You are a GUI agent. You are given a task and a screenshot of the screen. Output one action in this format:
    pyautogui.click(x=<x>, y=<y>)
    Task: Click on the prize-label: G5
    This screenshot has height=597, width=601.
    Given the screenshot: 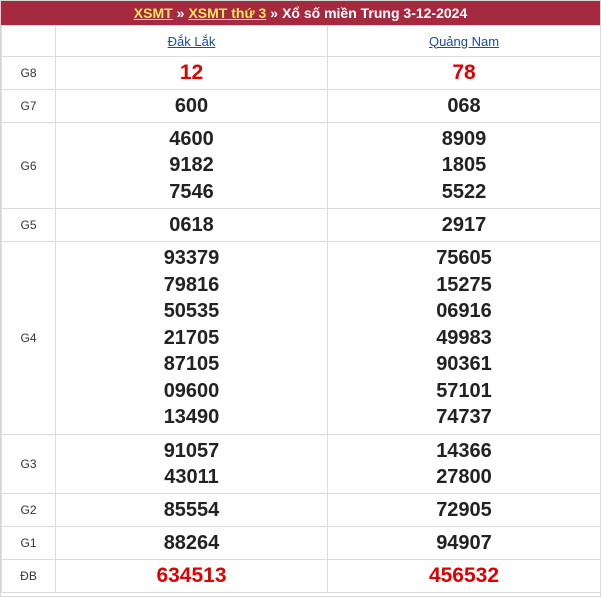 What is the action you would take?
    pyautogui.click(x=28, y=225)
    